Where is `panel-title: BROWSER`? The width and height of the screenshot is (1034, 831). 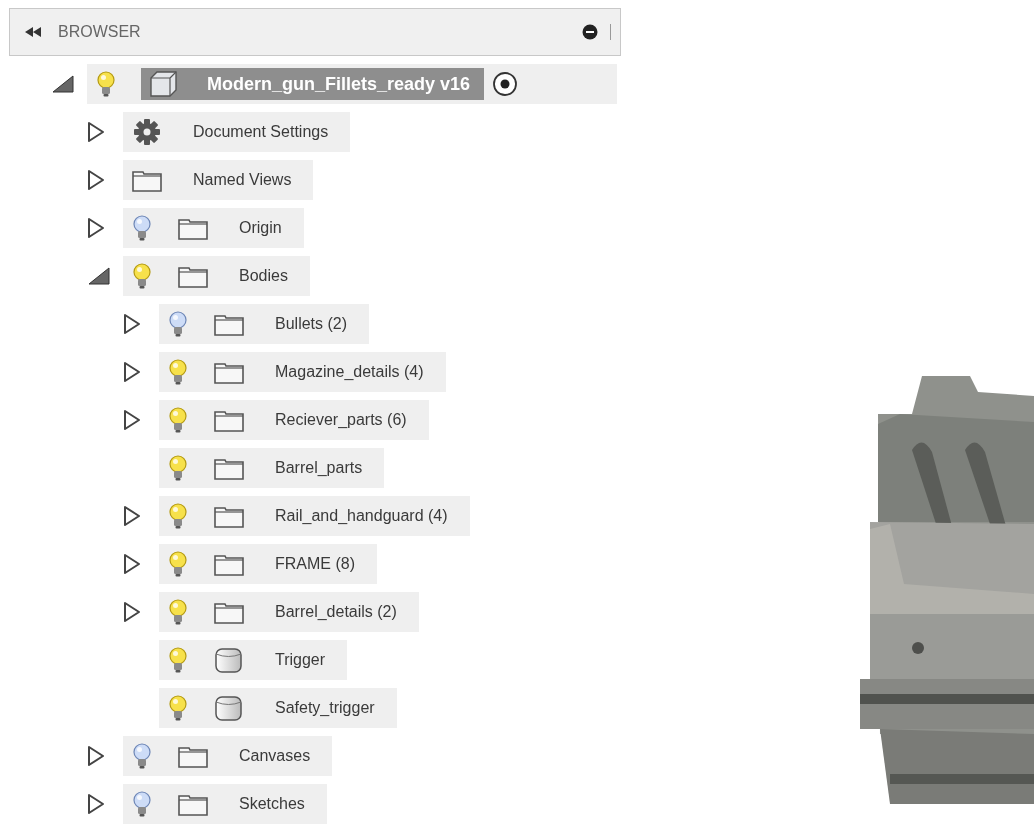
panel-title: BROWSER is located at coordinates (100, 32).